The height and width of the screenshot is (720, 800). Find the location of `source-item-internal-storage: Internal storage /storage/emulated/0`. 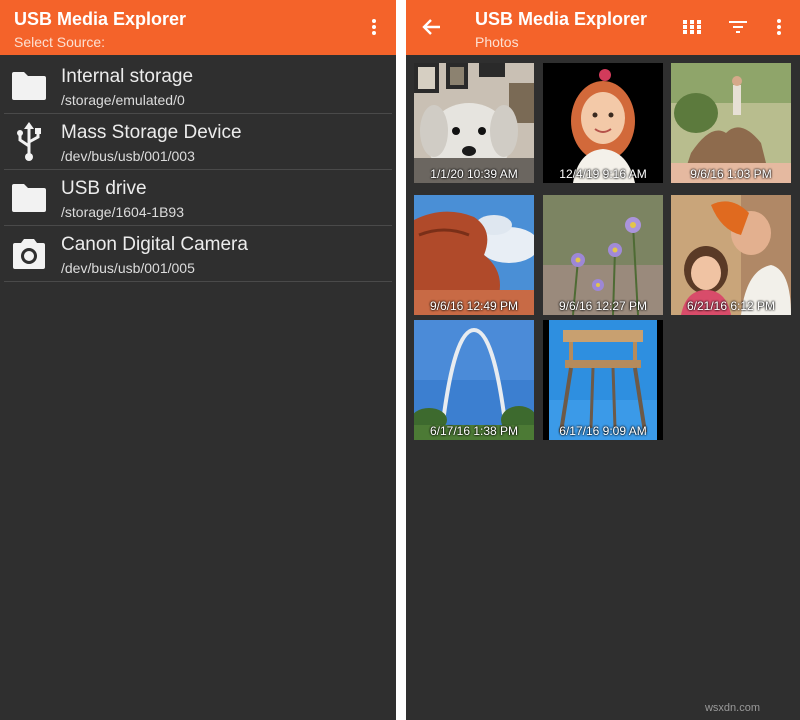

source-item-internal-storage: Internal storage /storage/emulated/0 is located at coordinates (198, 86).